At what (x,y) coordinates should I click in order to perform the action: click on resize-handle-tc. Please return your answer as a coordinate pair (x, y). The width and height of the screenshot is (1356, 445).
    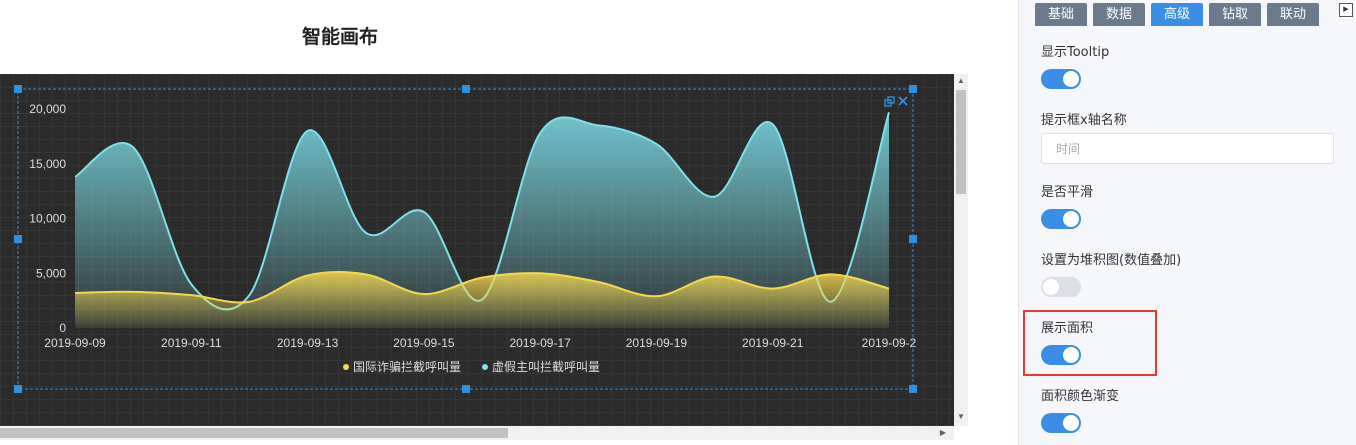
    Looking at the image, I should click on (466, 89).